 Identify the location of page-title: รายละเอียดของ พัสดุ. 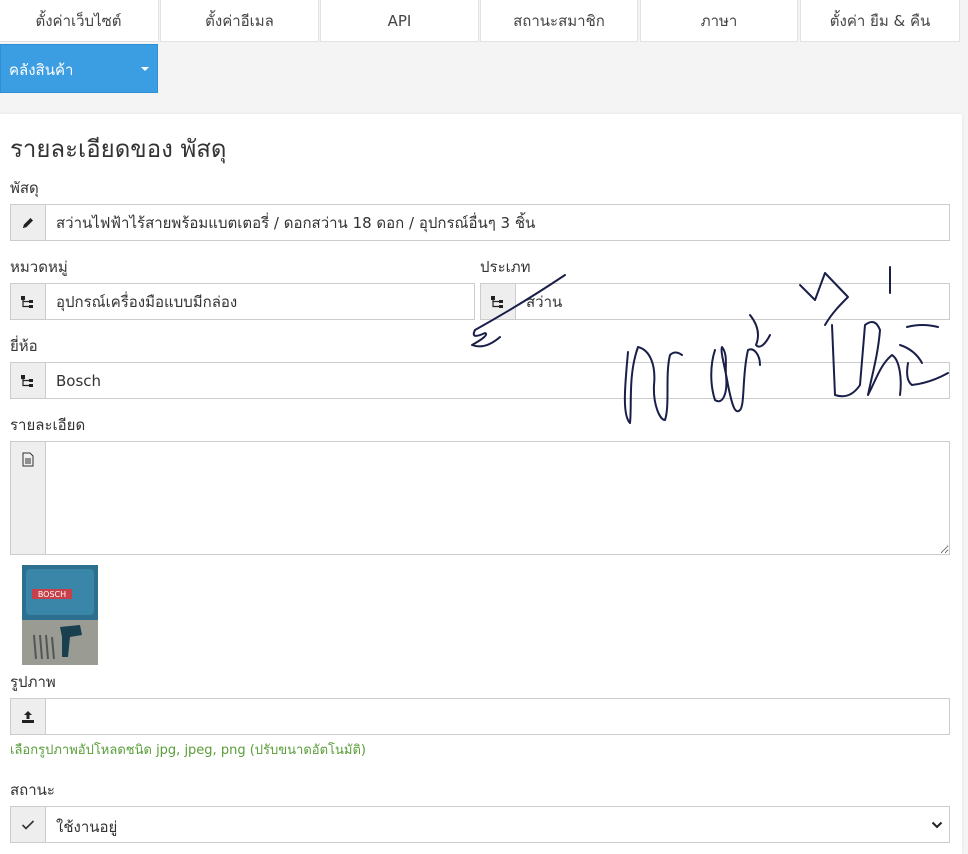
(118, 149).